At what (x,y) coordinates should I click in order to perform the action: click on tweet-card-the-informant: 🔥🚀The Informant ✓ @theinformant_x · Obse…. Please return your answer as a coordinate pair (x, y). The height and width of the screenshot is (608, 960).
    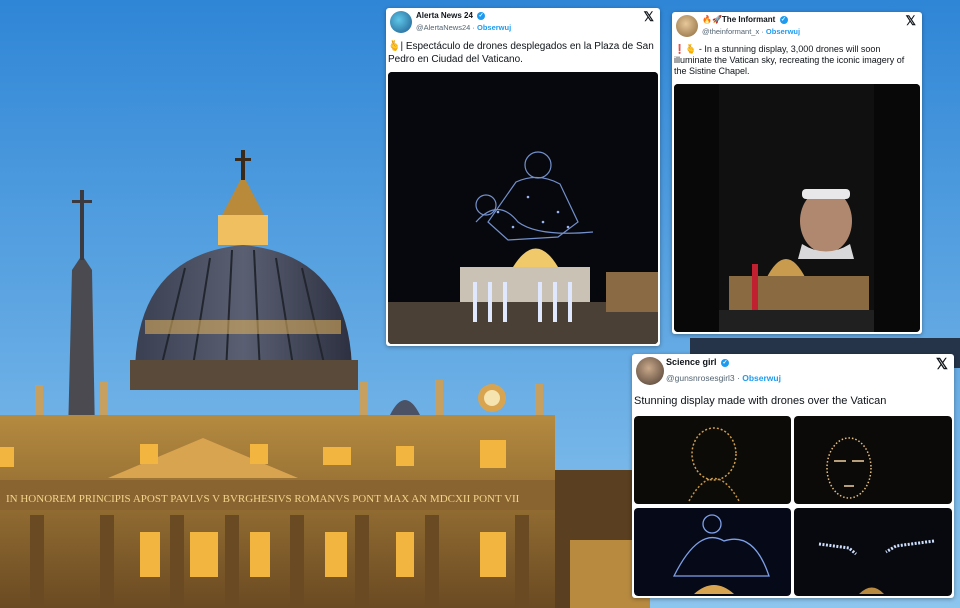
    Looking at the image, I should click on (797, 173).